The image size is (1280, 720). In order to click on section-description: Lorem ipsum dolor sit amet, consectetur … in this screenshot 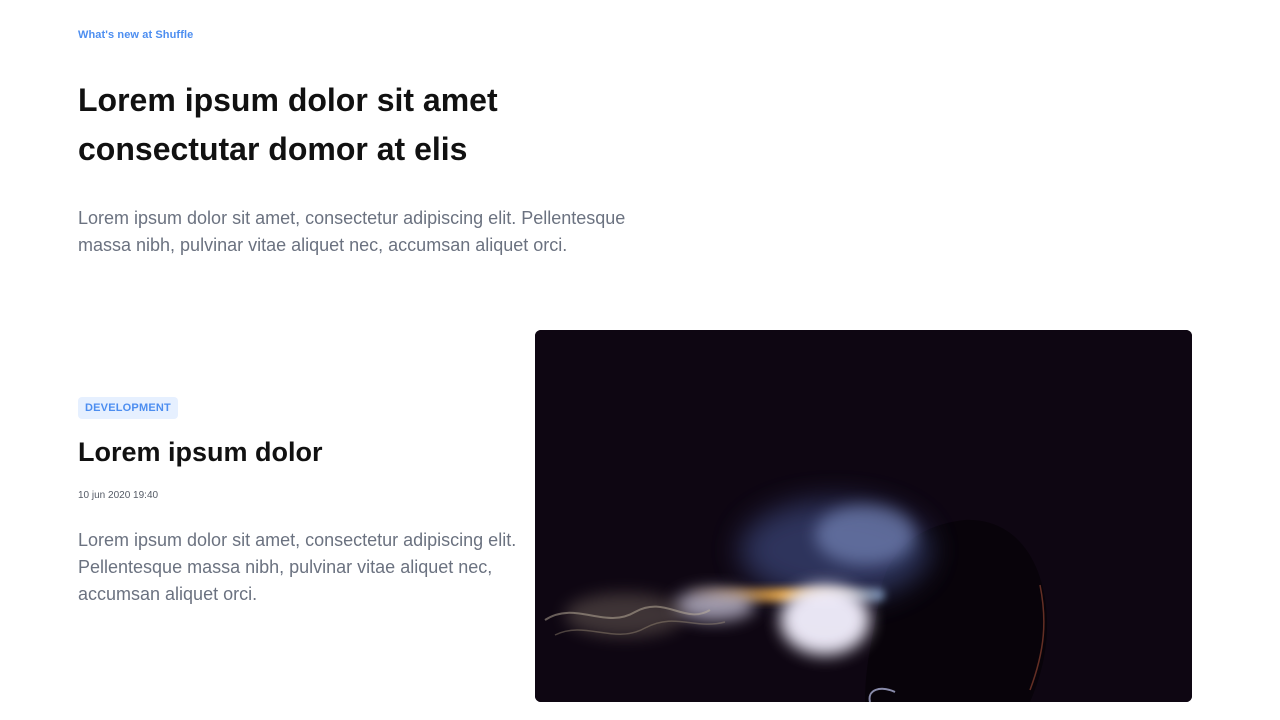, I will do `click(352, 231)`.